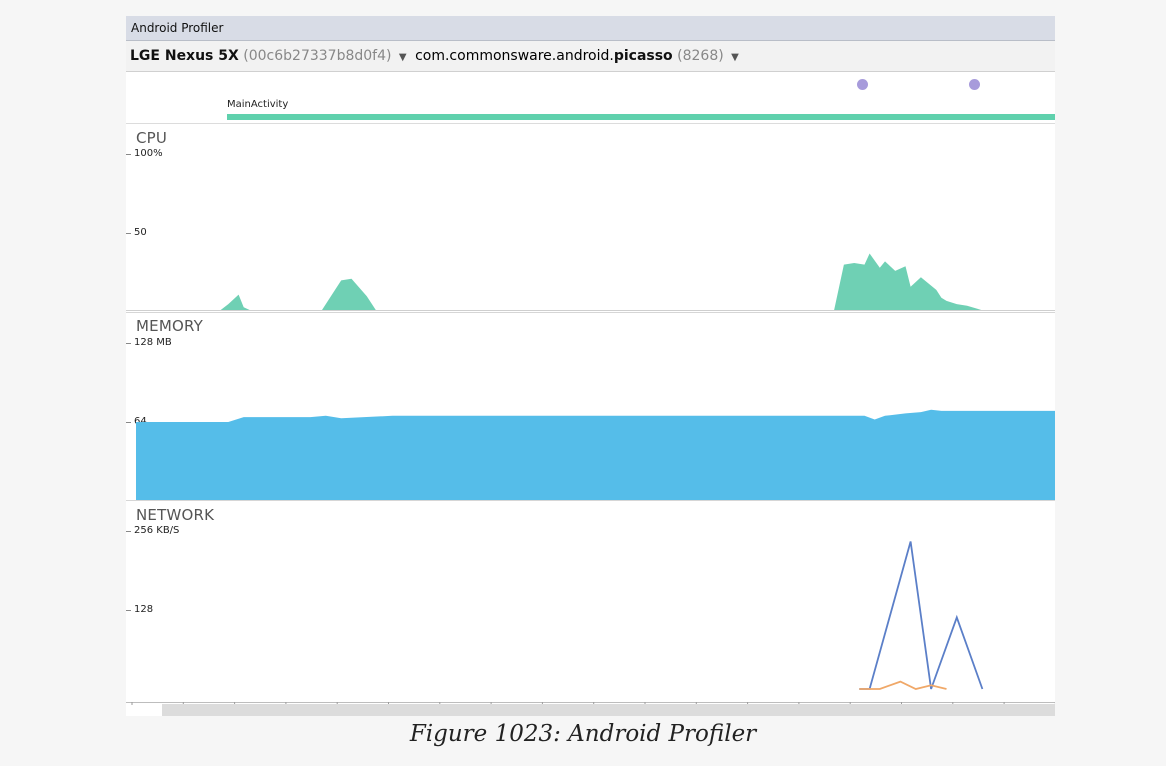  Describe the element at coordinates (317, 56) in the screenshot. I see `device-serial: (00c6b27337b8d0f4)` at that location.